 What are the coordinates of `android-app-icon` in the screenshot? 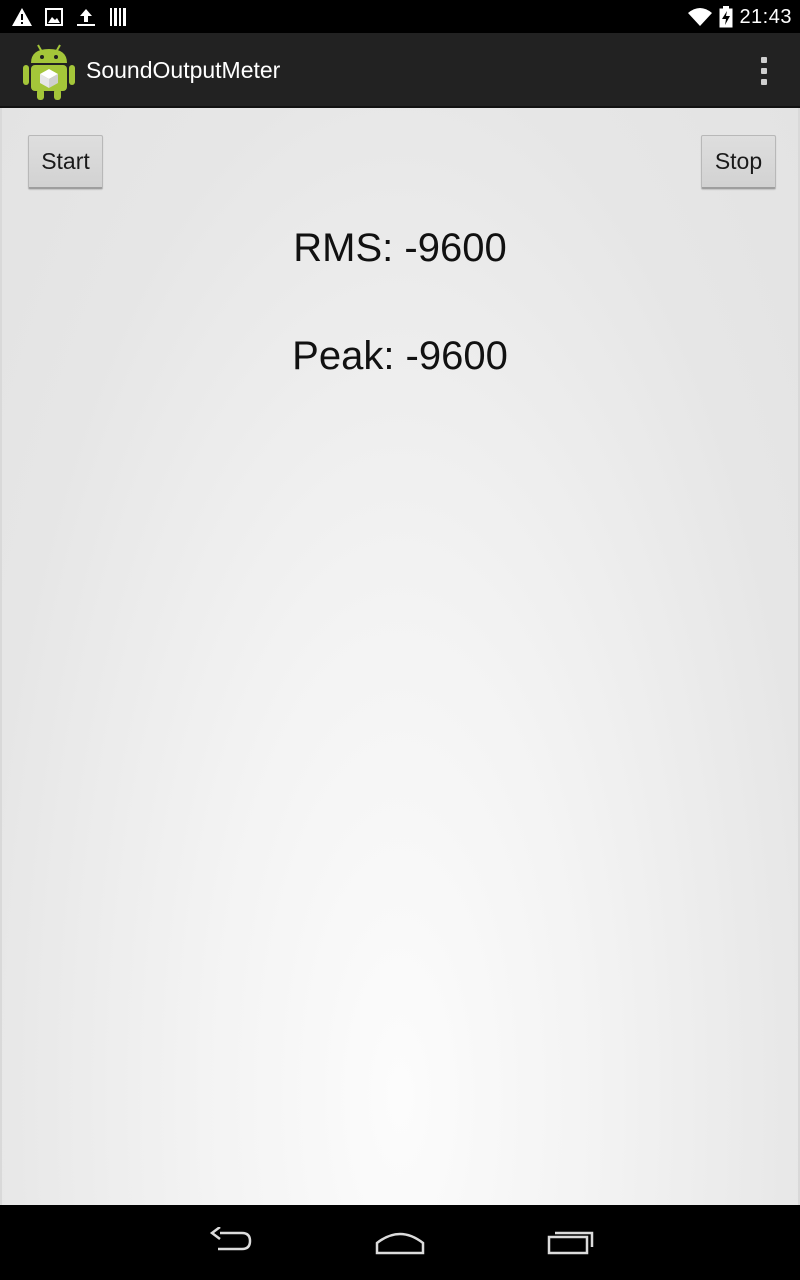 It's located at (49, 71).